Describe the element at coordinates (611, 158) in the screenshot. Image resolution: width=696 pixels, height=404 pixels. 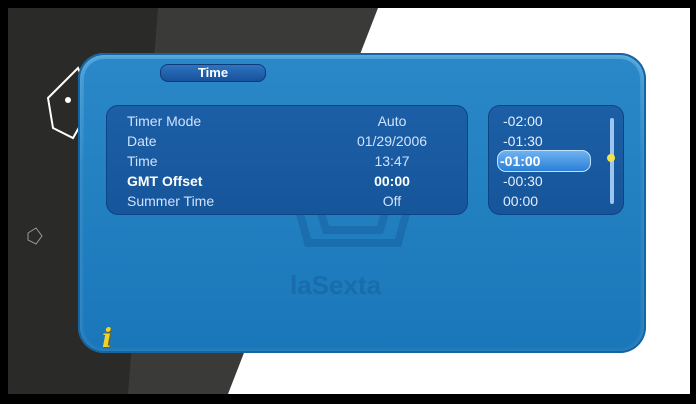
I see `scrollbar-thumb` at that location.